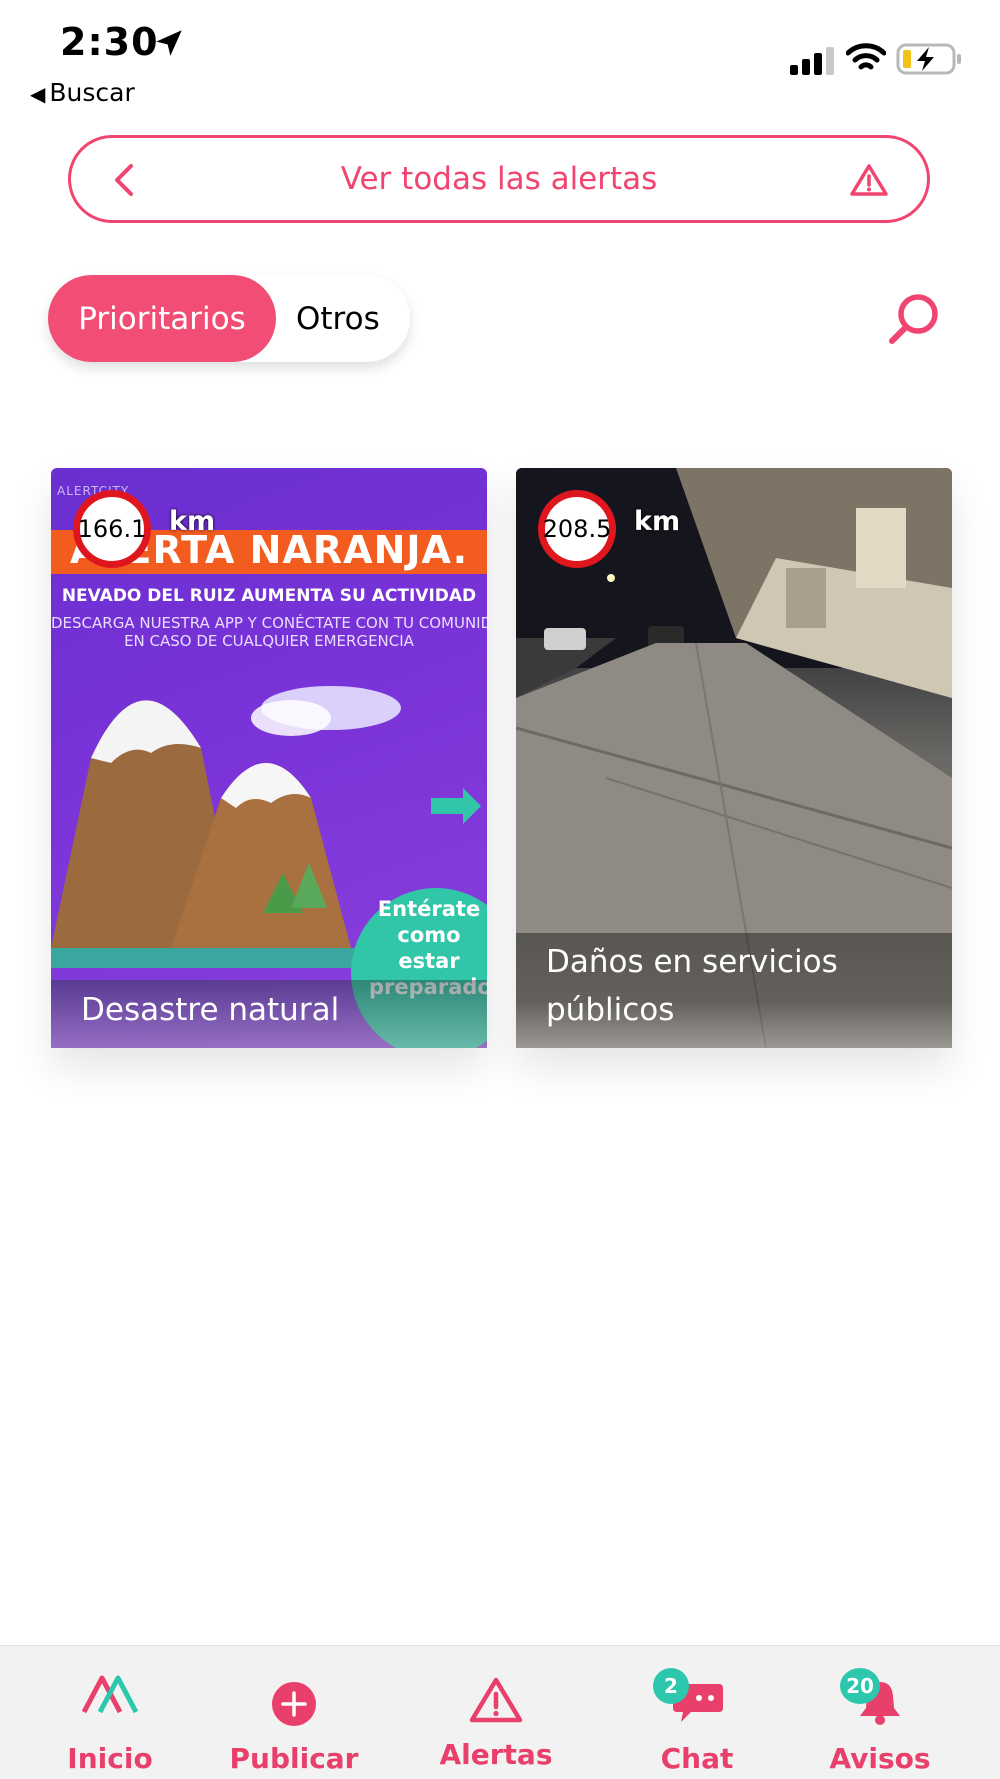 The width and height of the screenshot is (1000, 1779). I want to click on tab-inicio: Inicio, so click(110, 1712).